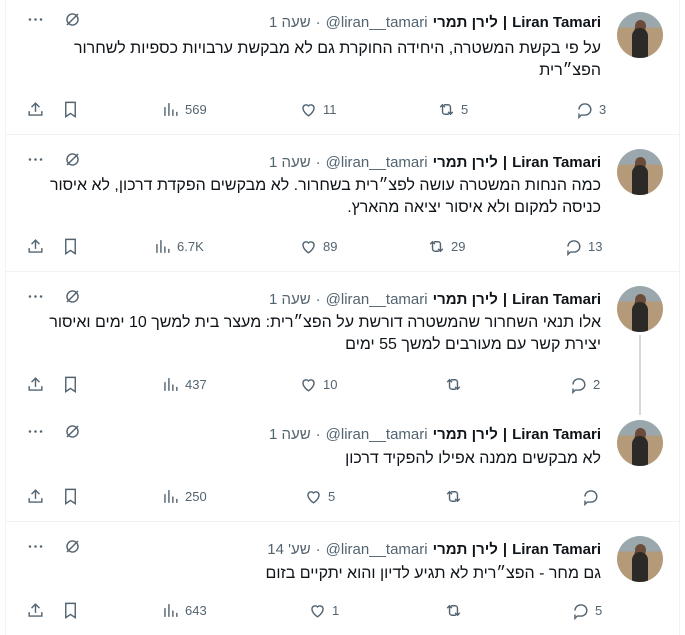  I want to click on reply-count: 5, so click(599, 610).